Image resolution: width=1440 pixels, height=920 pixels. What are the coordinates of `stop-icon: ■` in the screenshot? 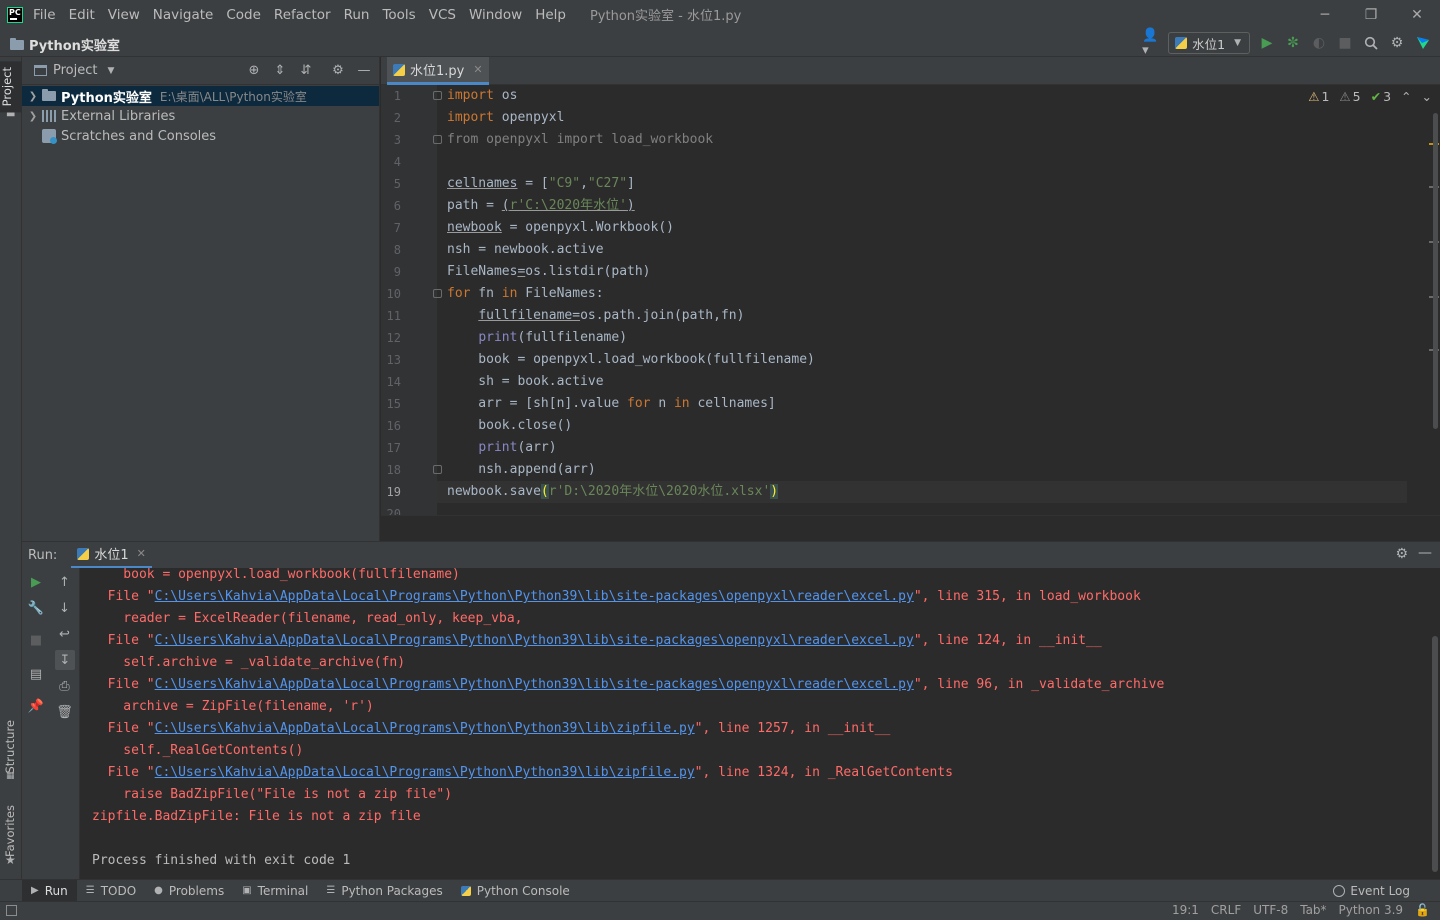 It's located at (1345, 43).